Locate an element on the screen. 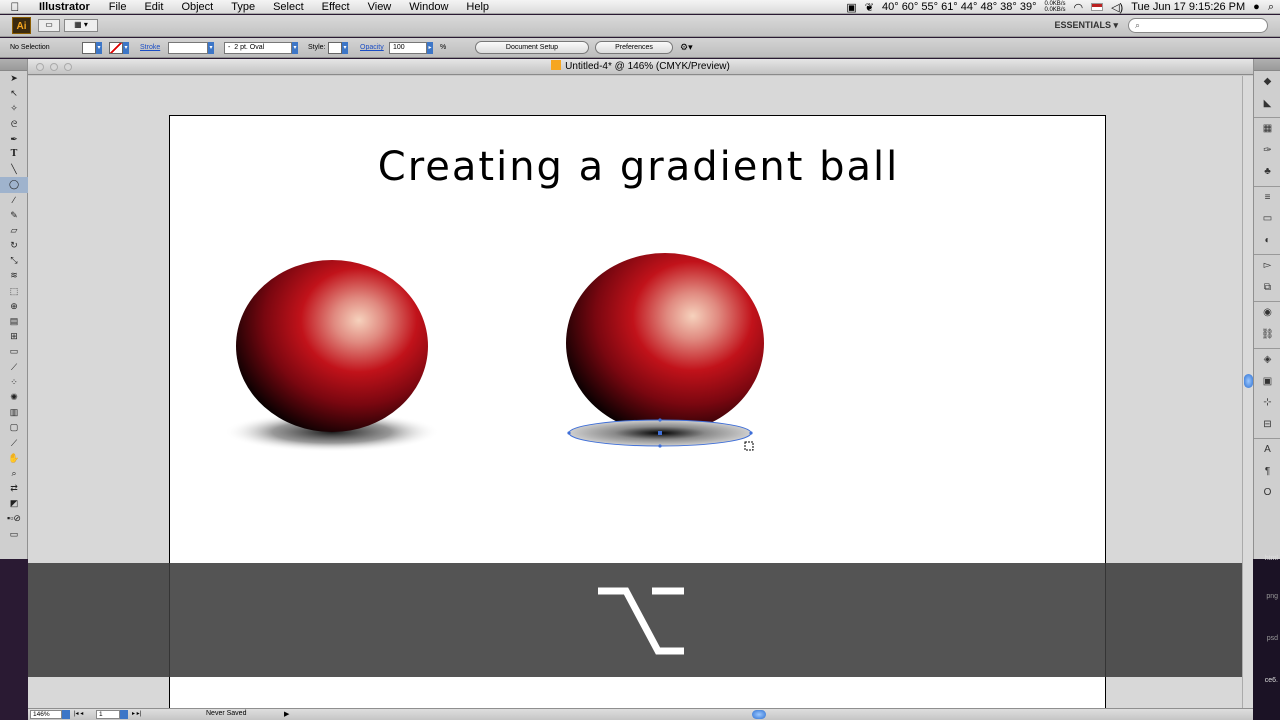  align-panel-icon: ⊟ is located at coordinates (1267, 425).